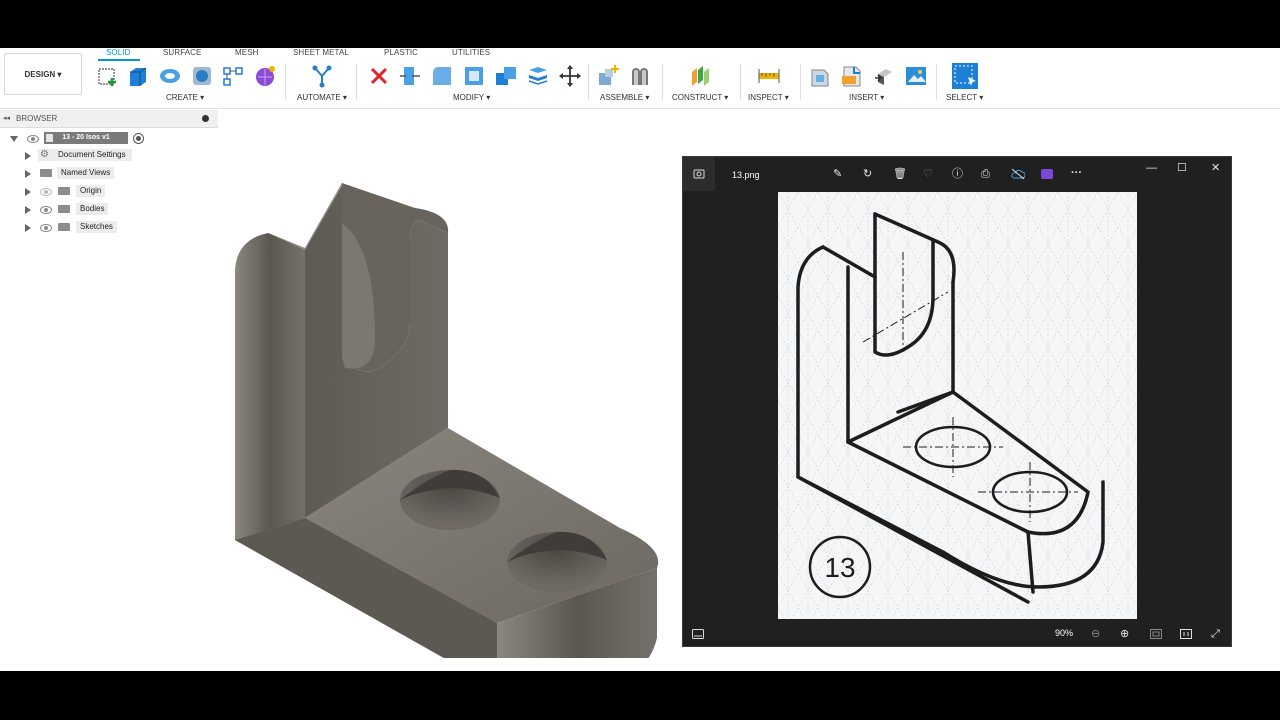 Image resolution: width=1280 pixels, height=720 pixels. Describe the element at coordinates (85, 155) in the screenshot. I see `browser-item-label: Document Settings` at that location.